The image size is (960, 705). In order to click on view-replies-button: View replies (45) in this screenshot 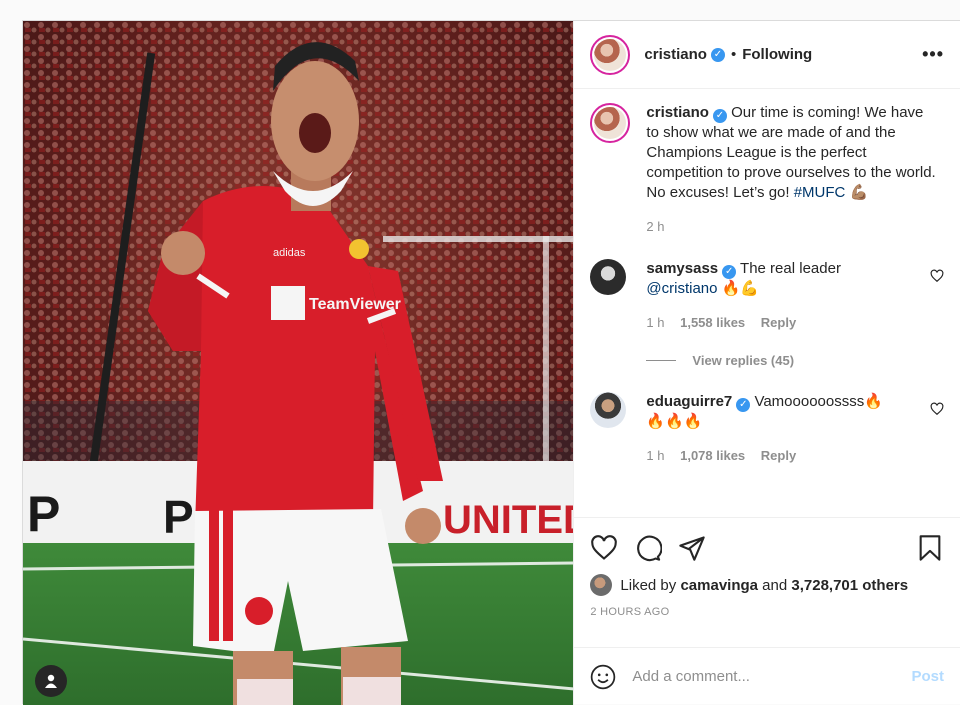, I will do `click(795, 360)`.